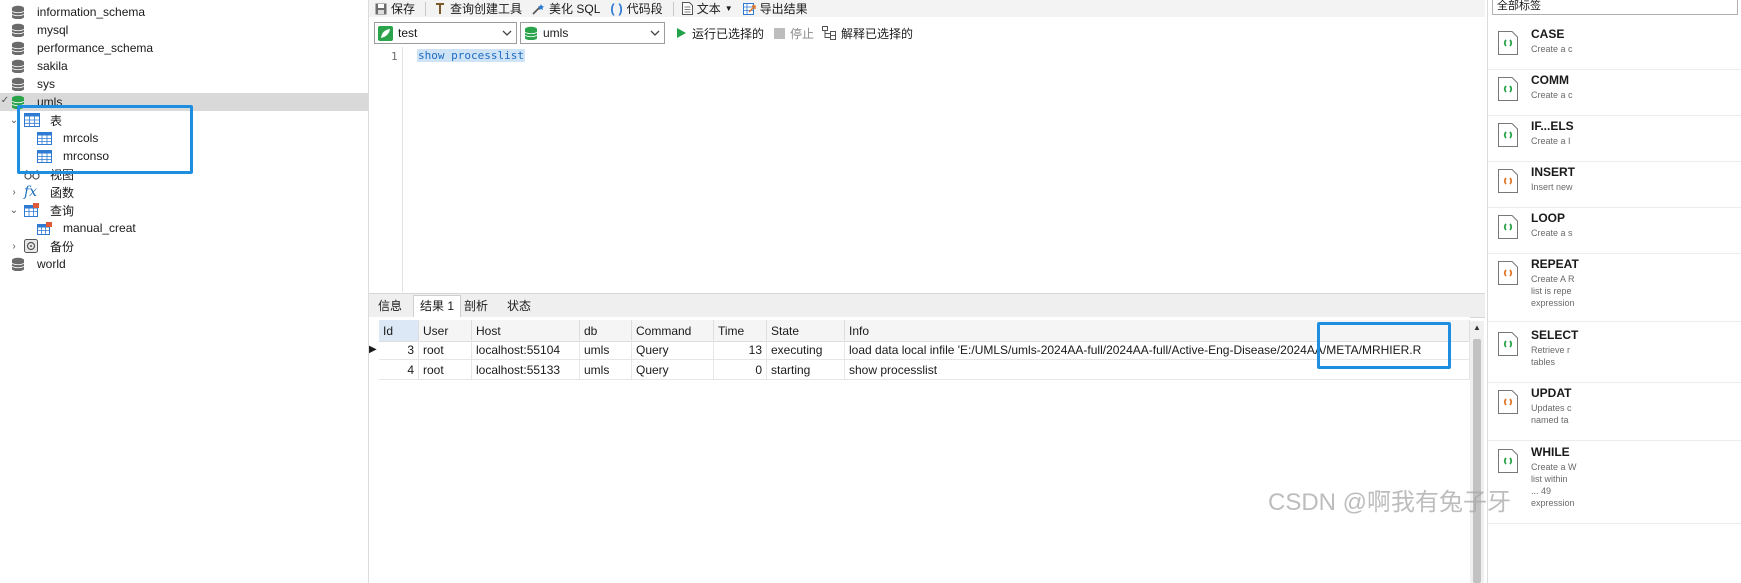 Image resolution: width=1741 pixels, height=583 pixels. Describe the element at coordinates (381, 9) in the screenshot. I see `save-icon` at that location.